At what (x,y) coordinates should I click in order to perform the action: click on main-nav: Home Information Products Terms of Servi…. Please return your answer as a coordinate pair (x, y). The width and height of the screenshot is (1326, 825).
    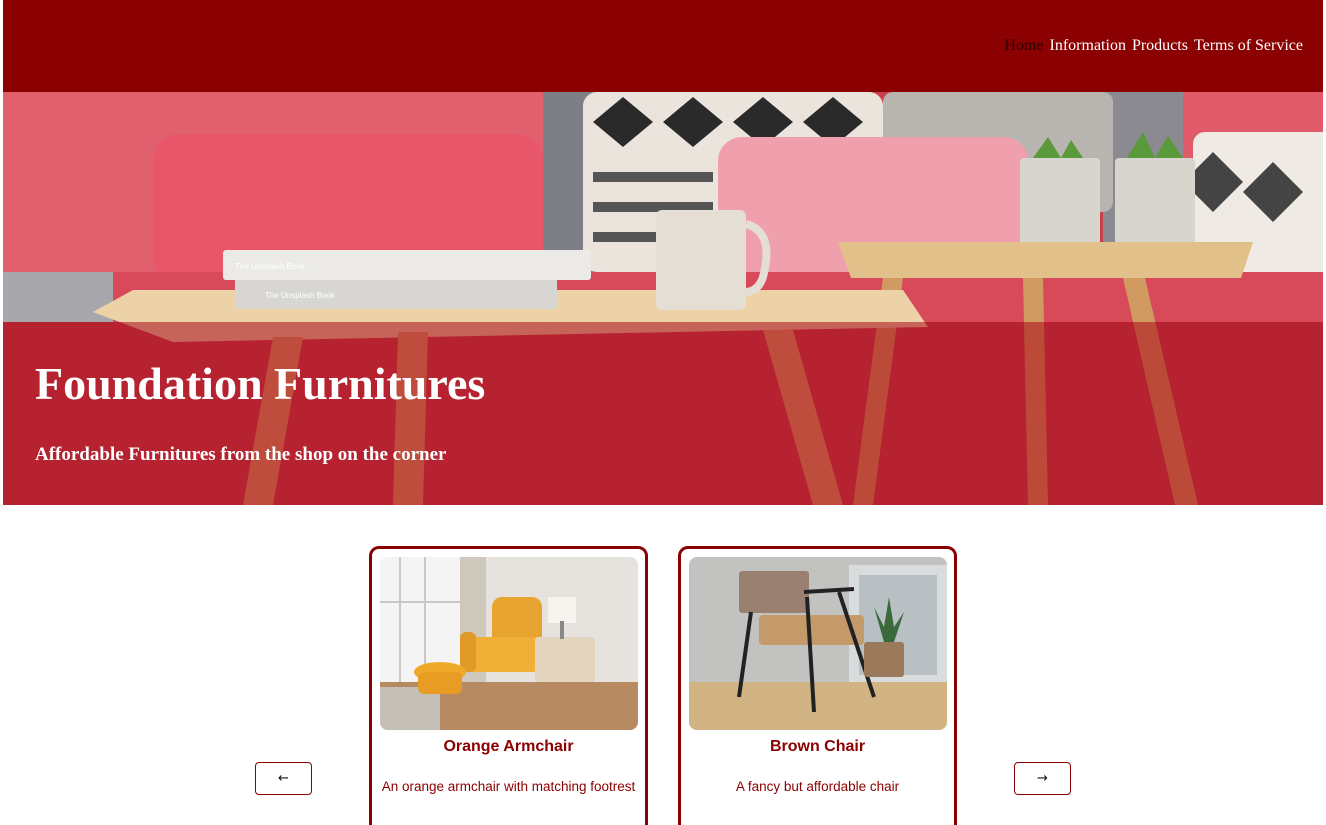
    Looking at the image, I should click on (1153, 46).